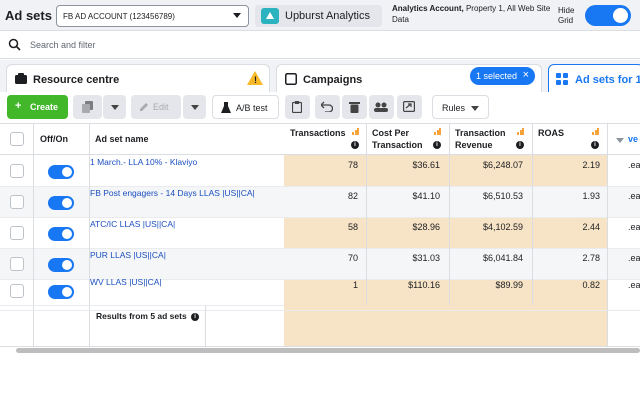  What do you see at coordinates (551, 133) in the screenshot?
I see `roas-header: ROAS` at bounding box center [551, 133].